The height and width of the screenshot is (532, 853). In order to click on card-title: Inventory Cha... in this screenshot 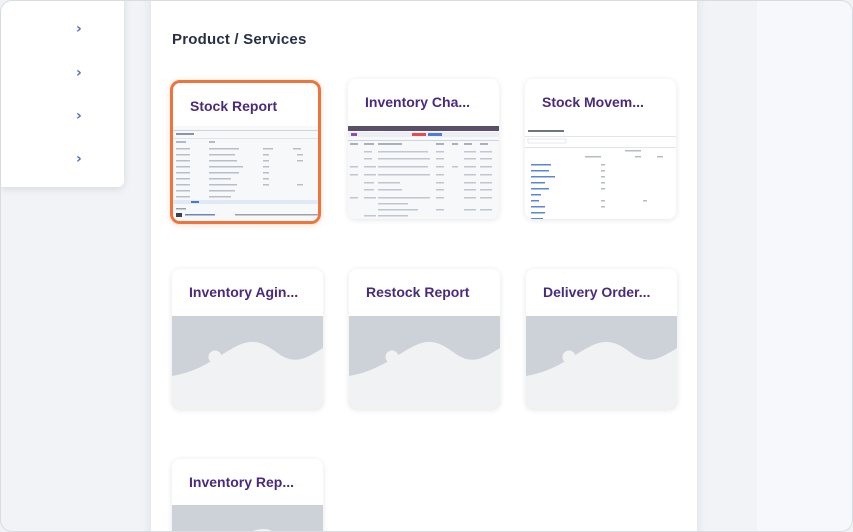, I will do `click(418, 102)`.